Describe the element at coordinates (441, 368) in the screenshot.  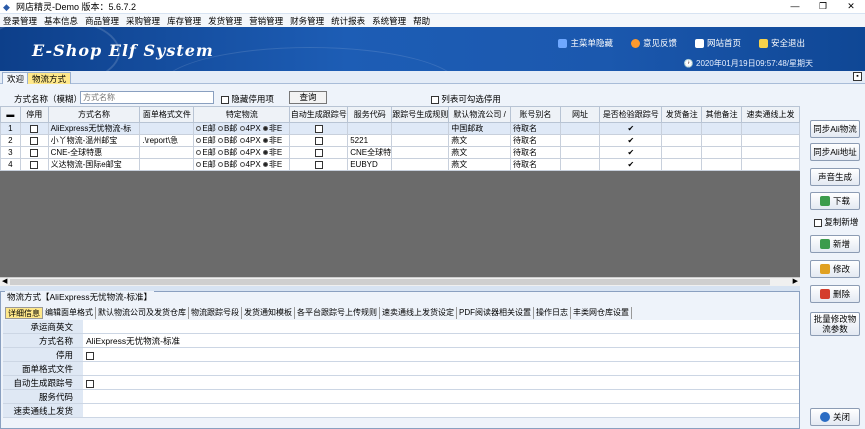
I see `template-file-field` at that location.